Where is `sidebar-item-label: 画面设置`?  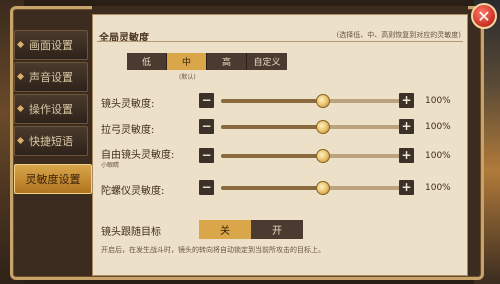 sidebar-item-label: 画面设置 is located at coordinates (51, 45).